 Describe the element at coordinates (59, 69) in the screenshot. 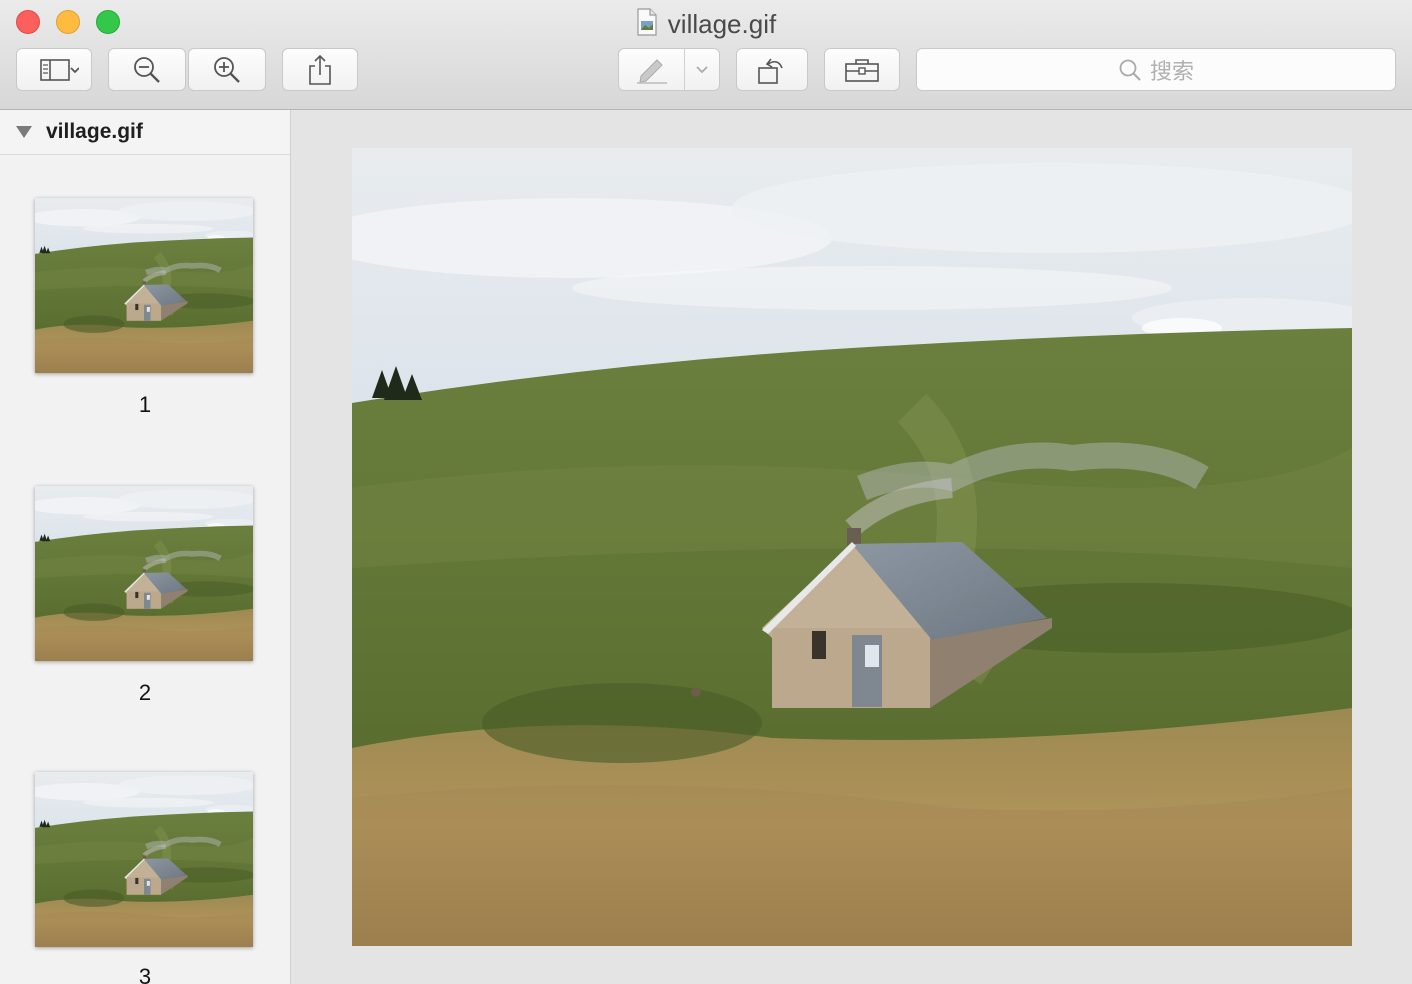

I see `sidebar-icon` at that location.